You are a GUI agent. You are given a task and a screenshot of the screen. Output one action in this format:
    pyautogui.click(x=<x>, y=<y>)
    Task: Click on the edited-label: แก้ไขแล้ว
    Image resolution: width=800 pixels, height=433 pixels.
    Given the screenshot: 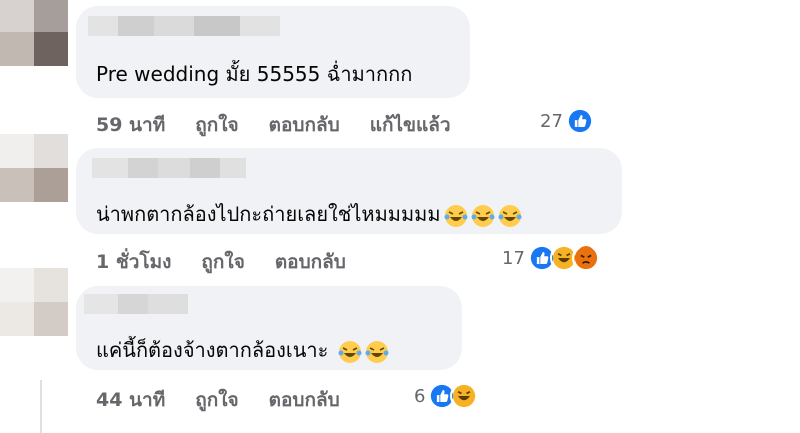 What is the action you would take?
    pyautogui.click(x=410, y=125)
    